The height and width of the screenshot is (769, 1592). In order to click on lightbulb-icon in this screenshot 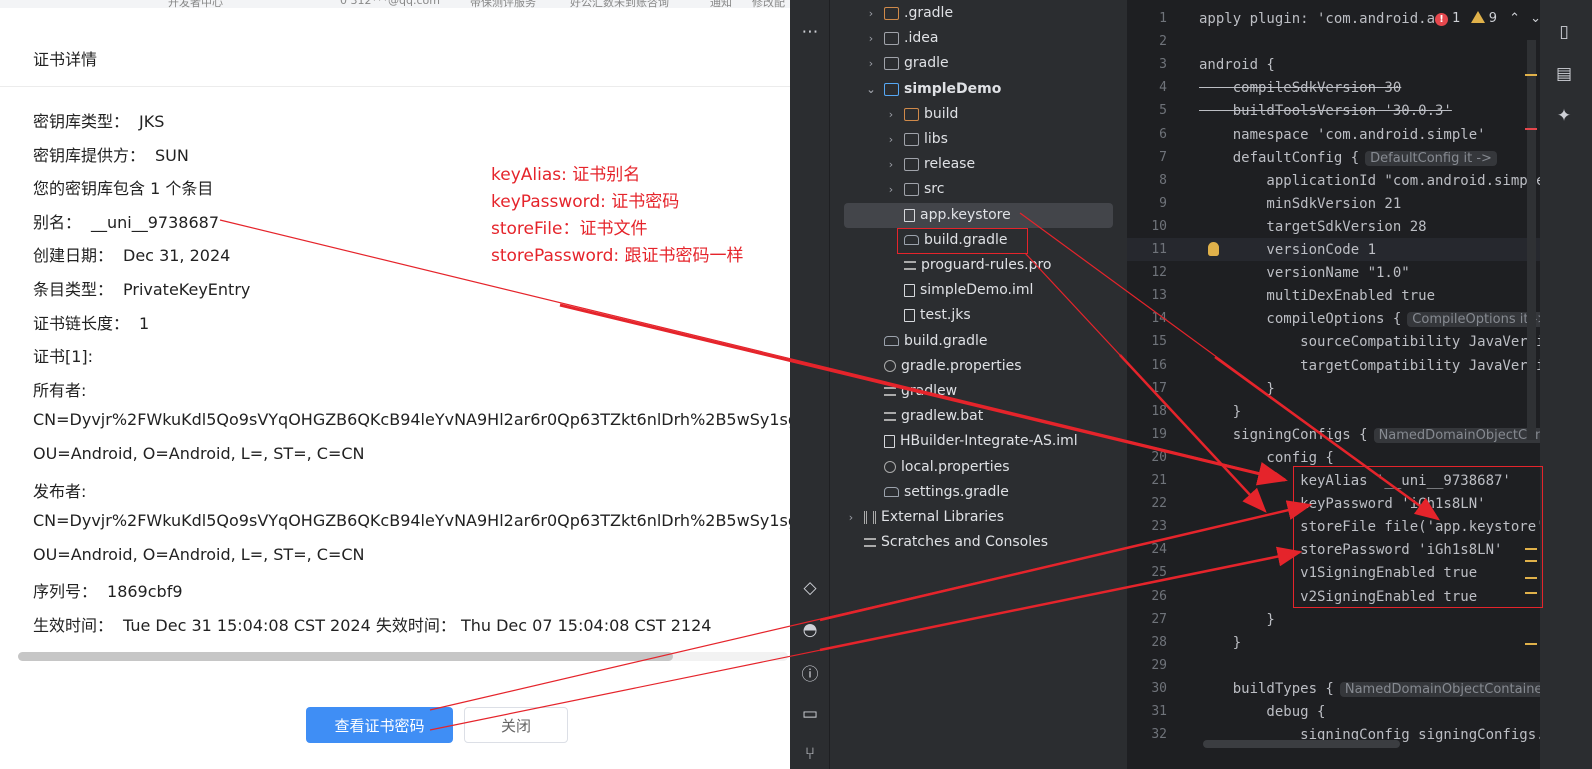, I will do `click(1213, 249)`.